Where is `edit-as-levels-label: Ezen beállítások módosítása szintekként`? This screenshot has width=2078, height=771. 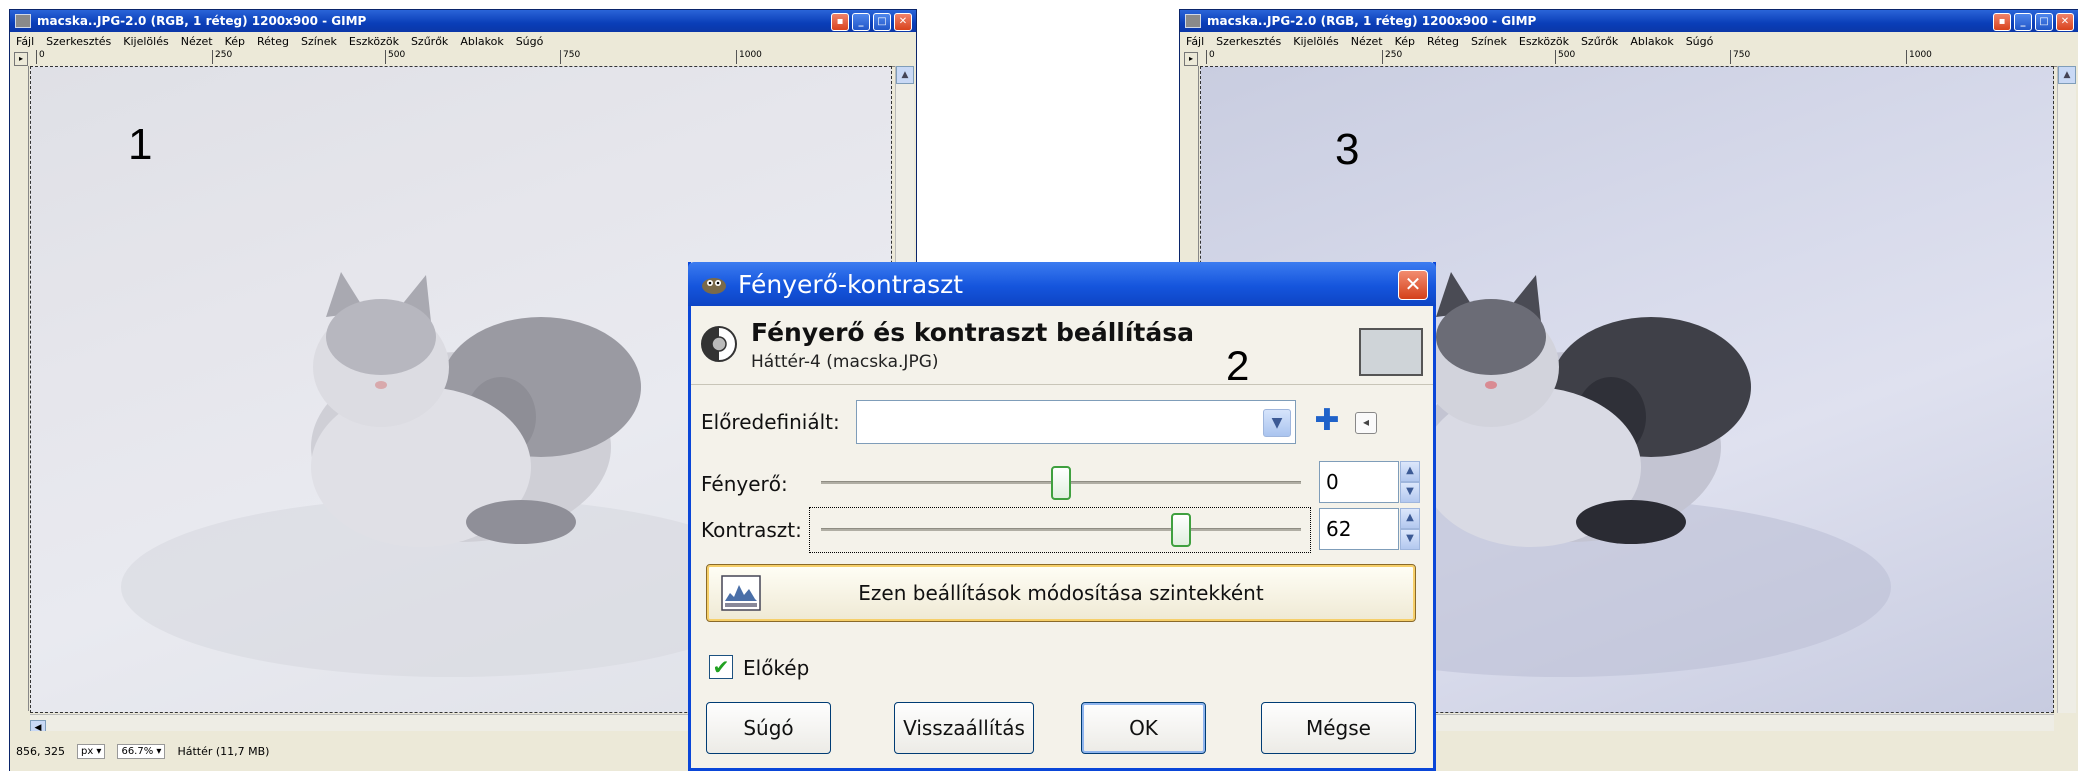
edit-as-levels-label: Ezen beállítások módosítása szintekként is located at coordinates (1061, 593).